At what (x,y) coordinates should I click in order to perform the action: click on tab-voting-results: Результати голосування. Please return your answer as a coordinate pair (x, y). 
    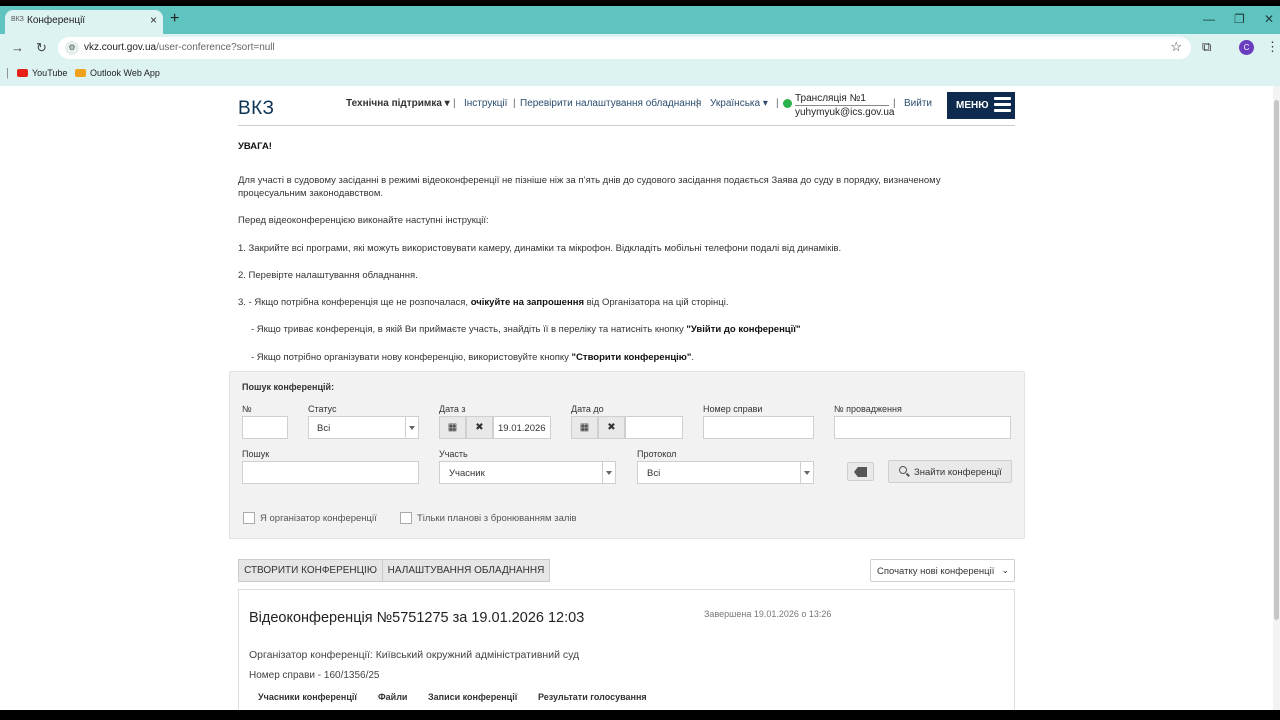
    Looking at the image, I should click on (592, 697).